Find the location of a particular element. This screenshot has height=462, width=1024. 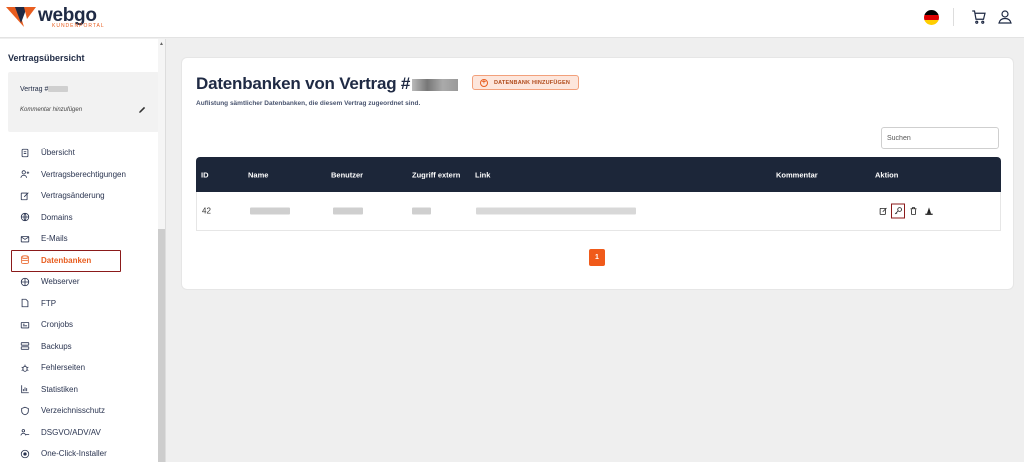

sidebar-item-uebersicht: Übersicht is located at coordinates (79, 153).